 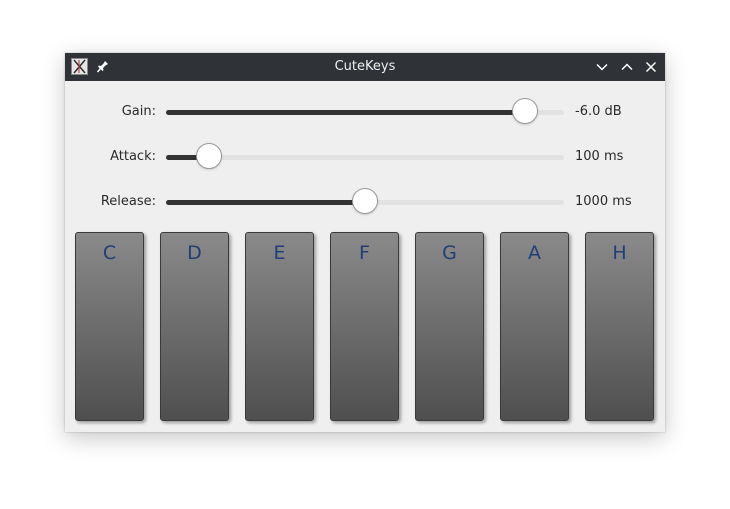 I want to click on gain-row: Gain: -6.0 dB, so click(x=365, y=112).